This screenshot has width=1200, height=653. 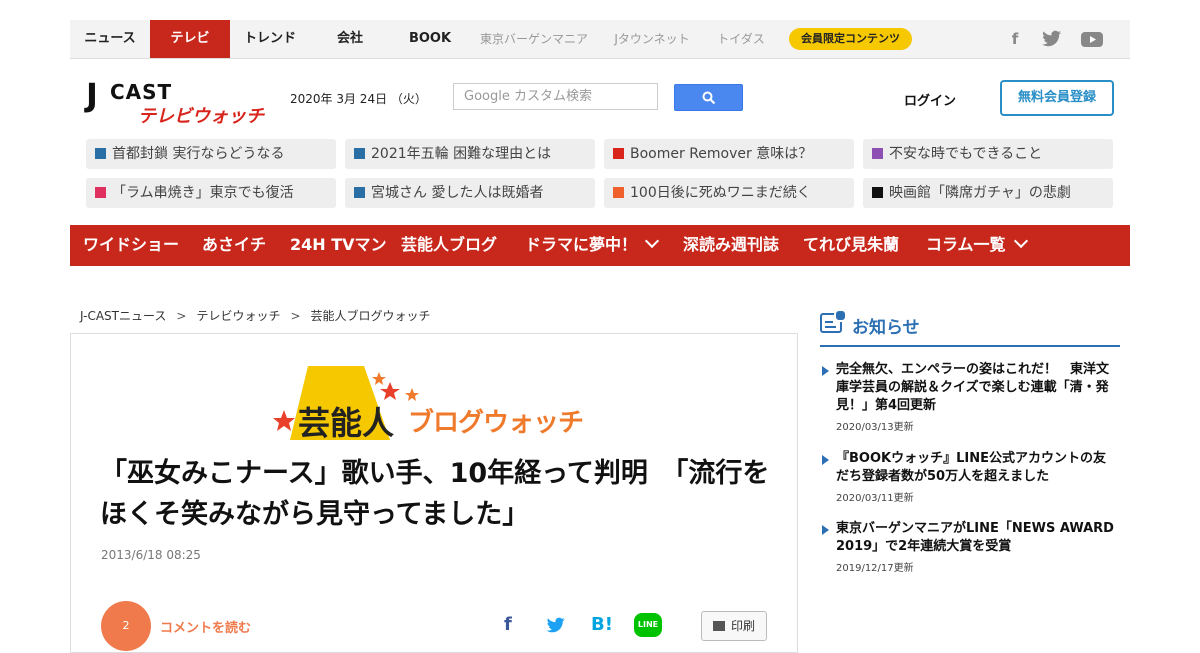 I want to click on trending-item-label: 2021年五輪 困難な理由とは, so click(x=461, y=154).